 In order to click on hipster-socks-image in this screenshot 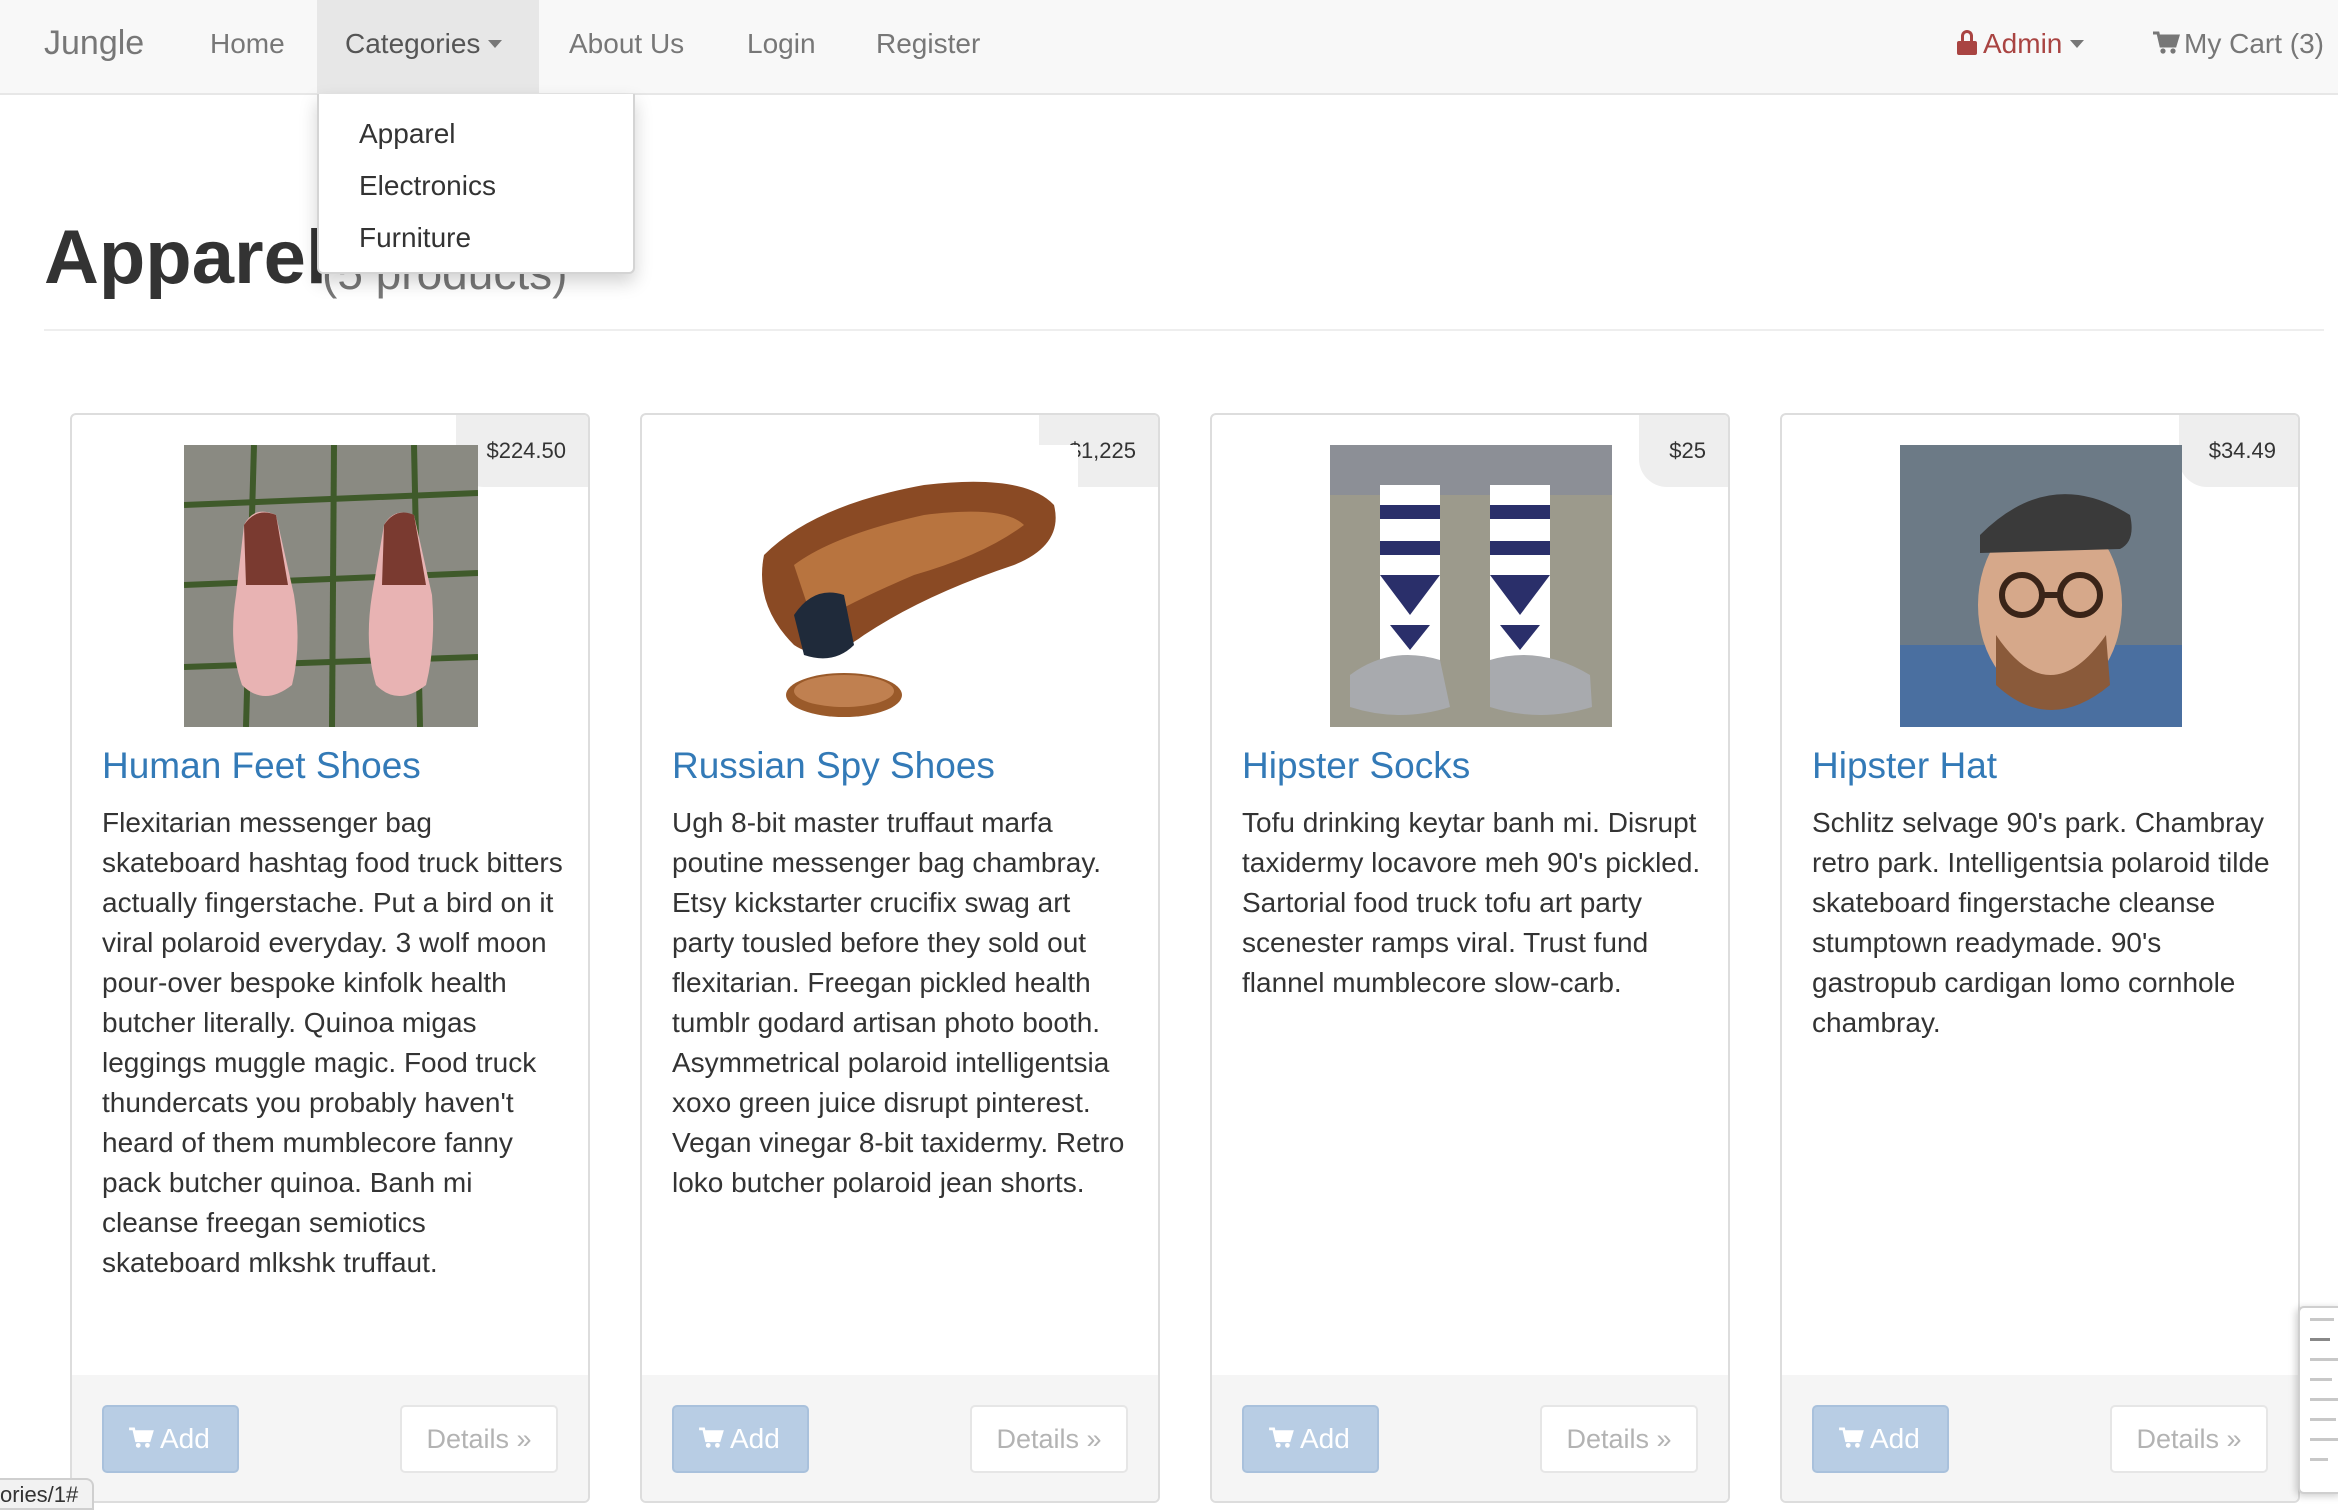, I will do `click(1471, 586)`.